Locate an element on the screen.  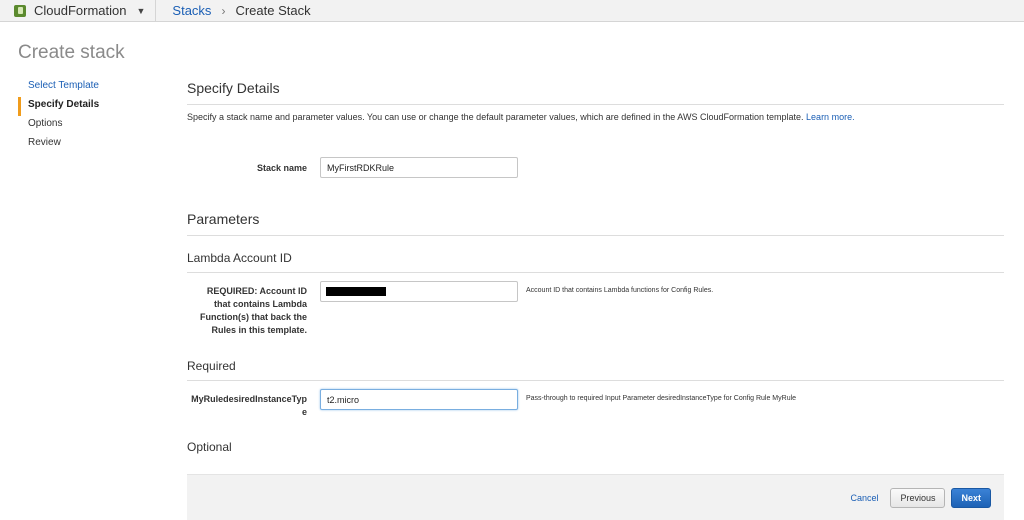
stack-name-input is located at coordinates (419, 167).